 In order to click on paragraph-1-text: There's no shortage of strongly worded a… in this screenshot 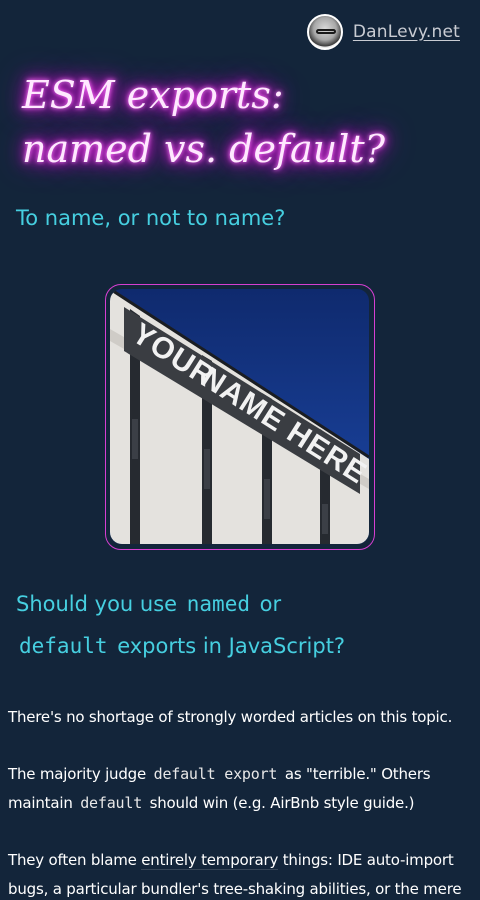, I will do `click(230, 717)`.